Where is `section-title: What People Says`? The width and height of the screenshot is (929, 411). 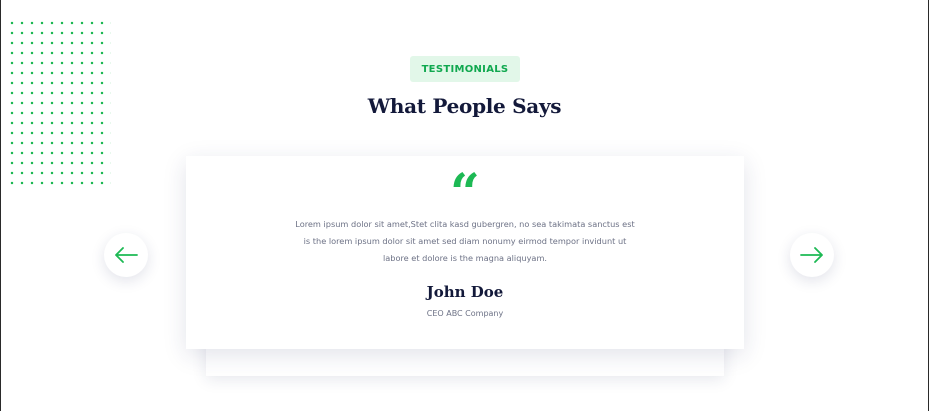 section-title: What People Says is located at coordinates (464, 106).